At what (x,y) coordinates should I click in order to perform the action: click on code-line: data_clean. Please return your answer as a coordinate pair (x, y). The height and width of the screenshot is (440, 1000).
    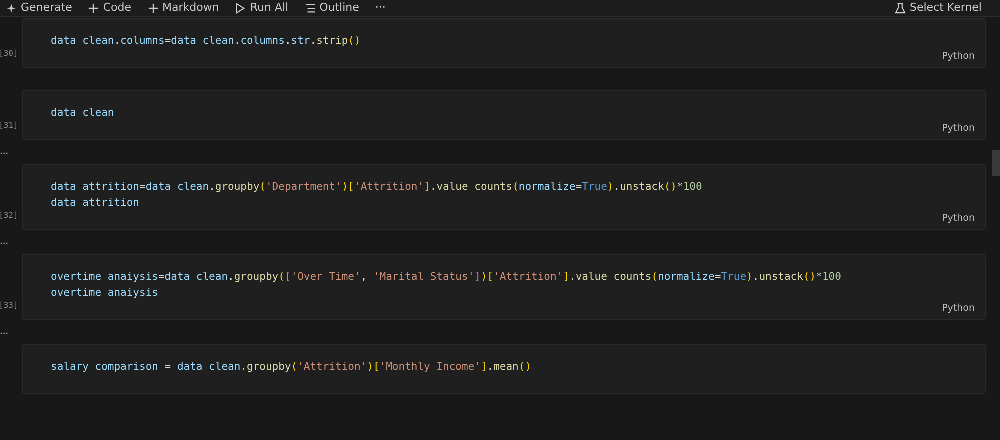
    Looking at the image, I should click on (83, 113).